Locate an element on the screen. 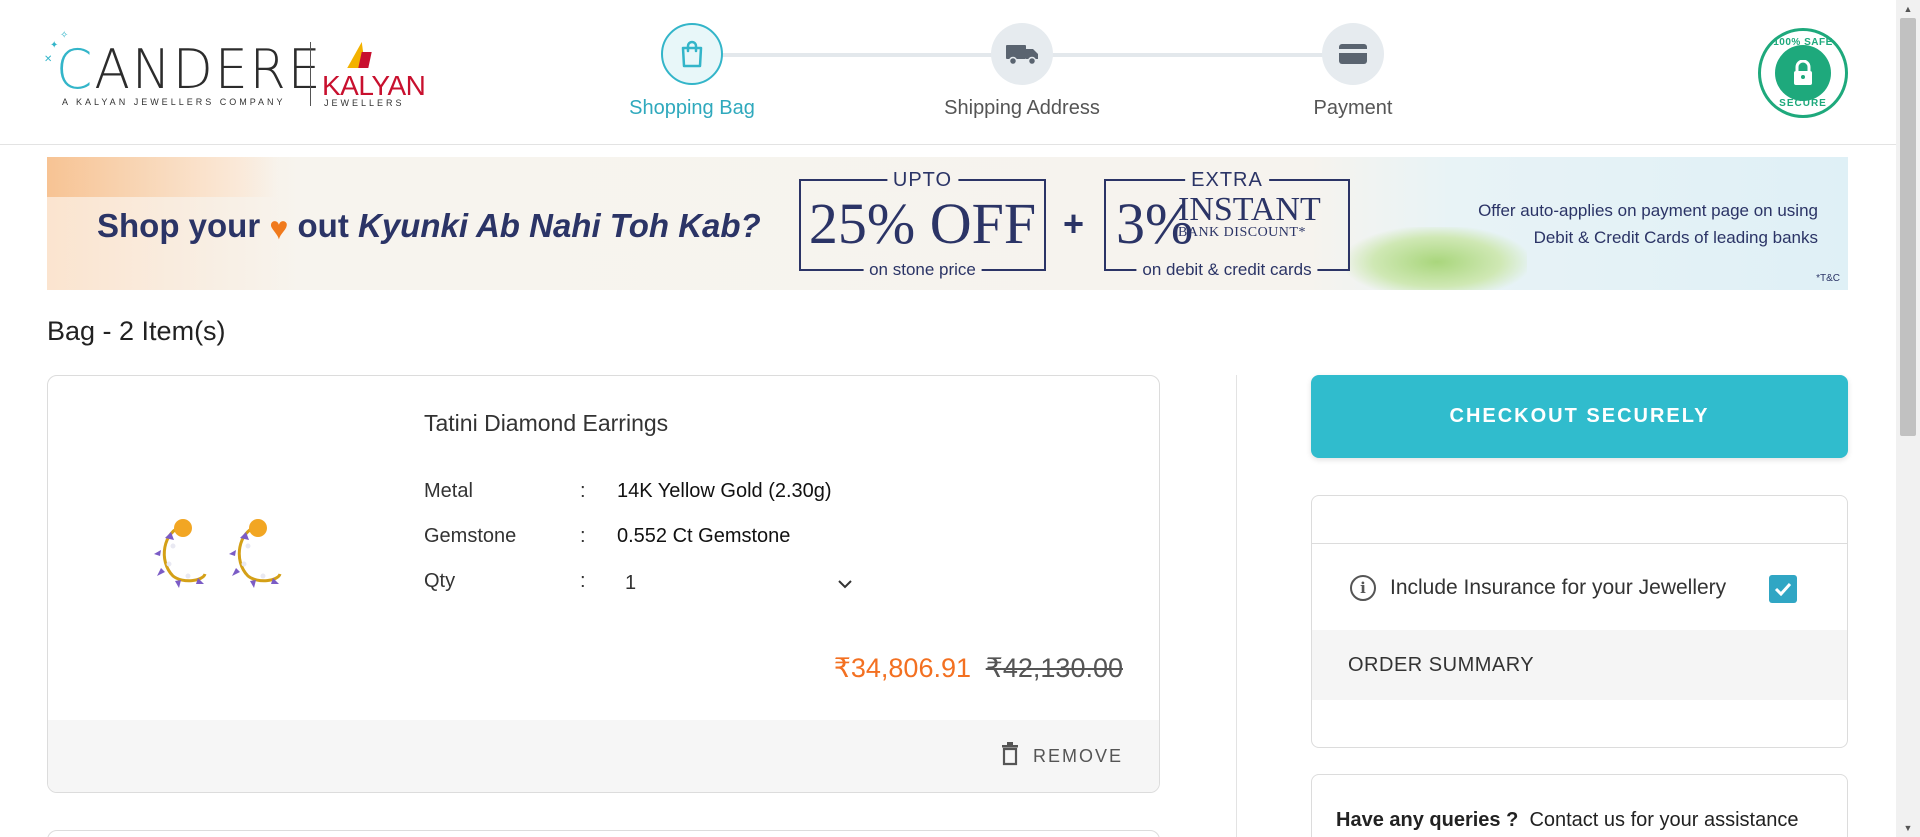 The height and width of the screenshot is (837, 1920). contact-link: Contact us for your assistance is located at coordinates (1663, 820).